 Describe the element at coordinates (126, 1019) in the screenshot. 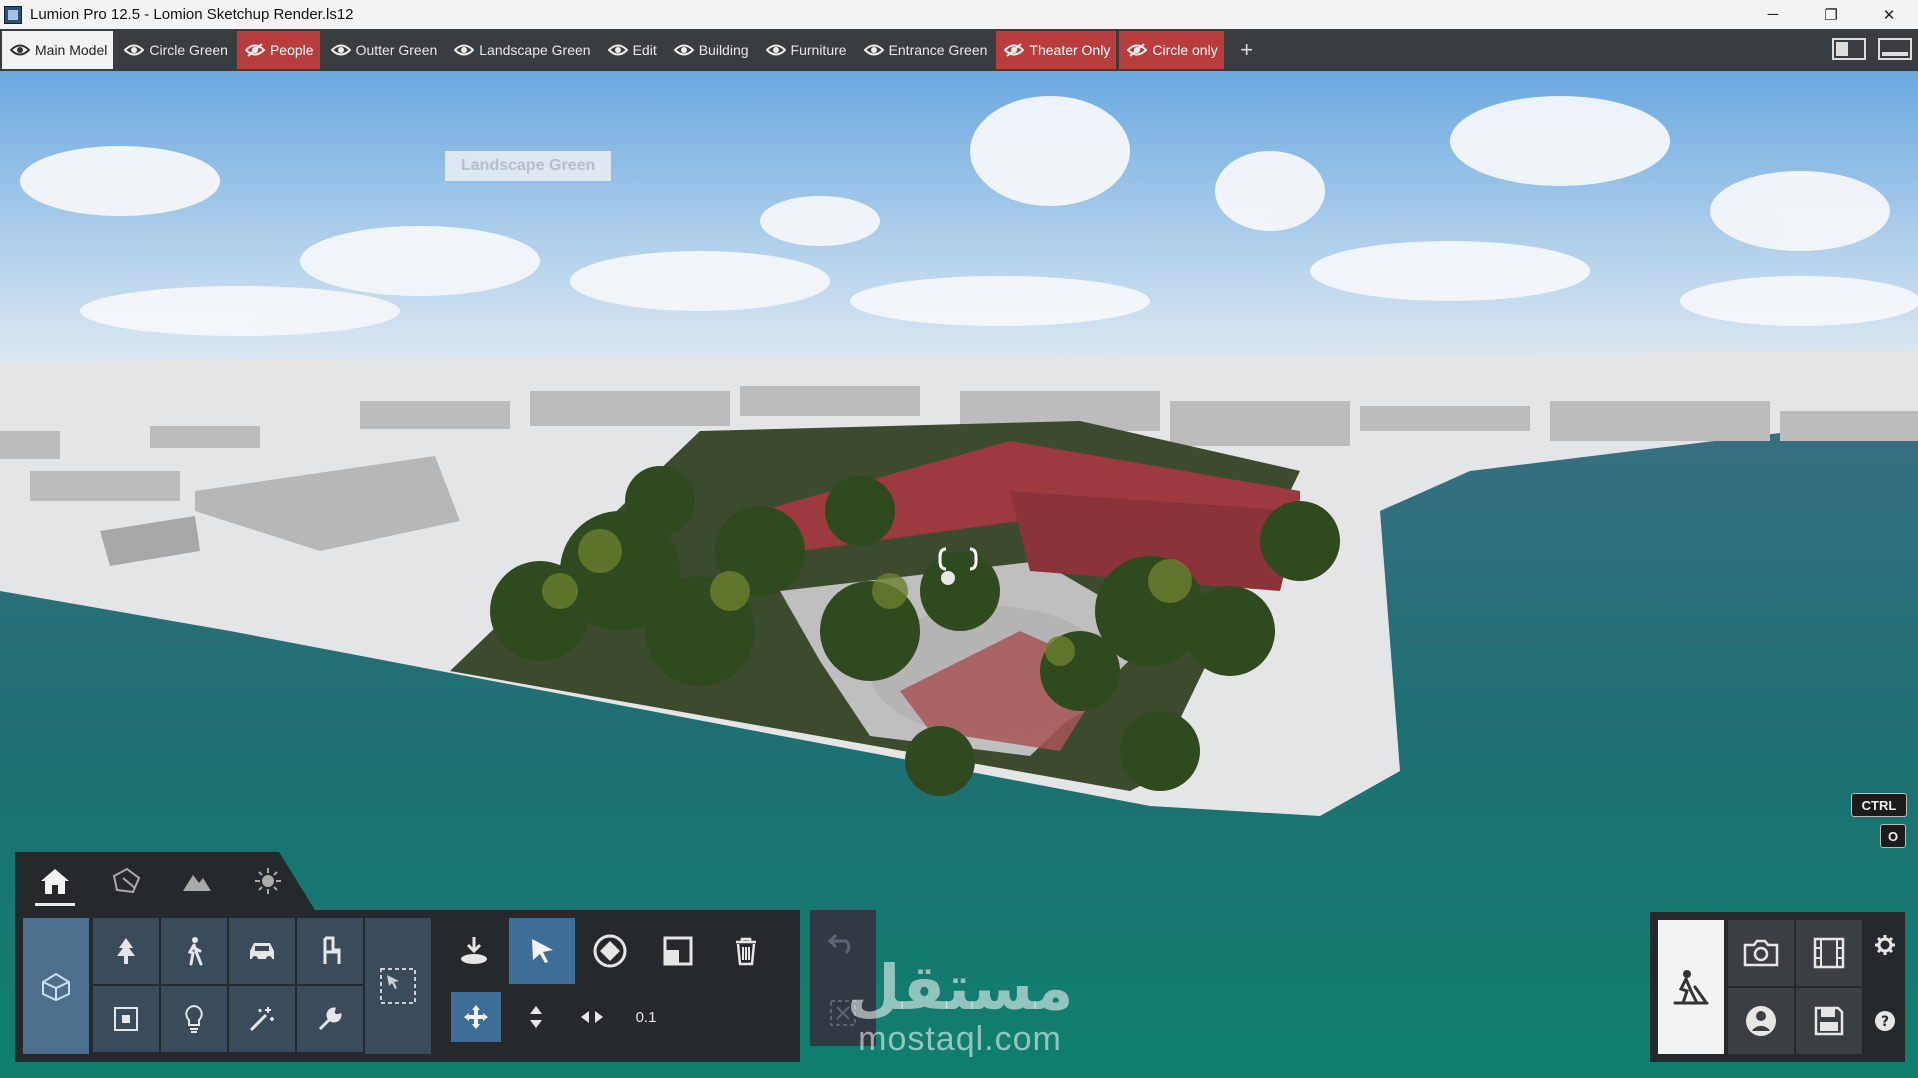

I see `sound-icon` at that location.